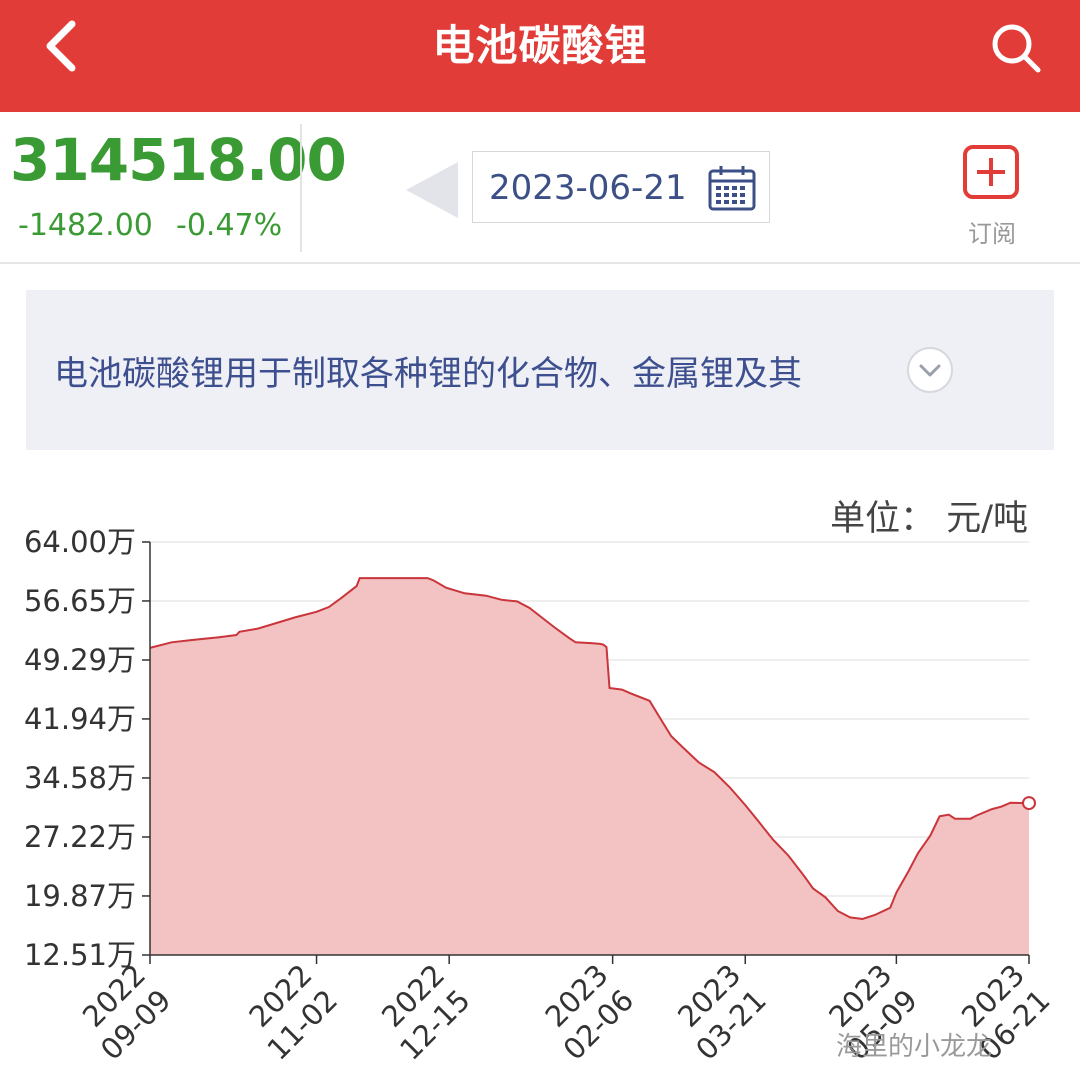  What do you see at coordinates (85, 225) in the screenshot?
I see `price-change: -1482.00` at bounding box center [85, 225].